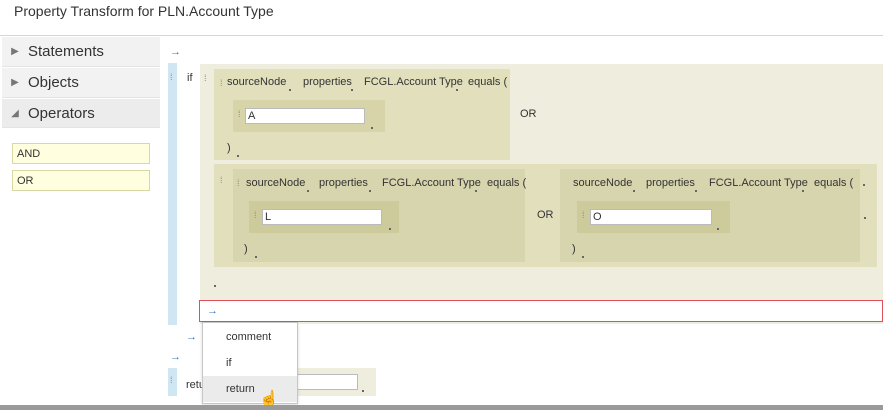  I want to click on menu-item-return: return, so click(250, 389).